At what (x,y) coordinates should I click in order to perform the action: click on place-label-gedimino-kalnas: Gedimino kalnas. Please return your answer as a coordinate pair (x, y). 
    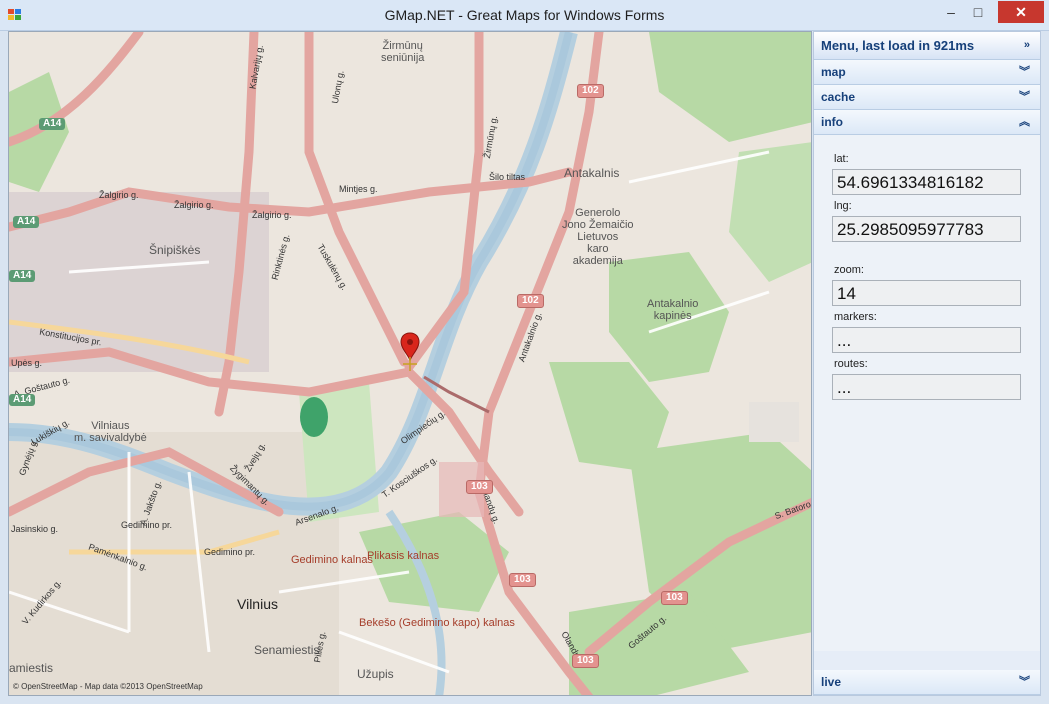
    Looking at the image, I should click on (332, 560).